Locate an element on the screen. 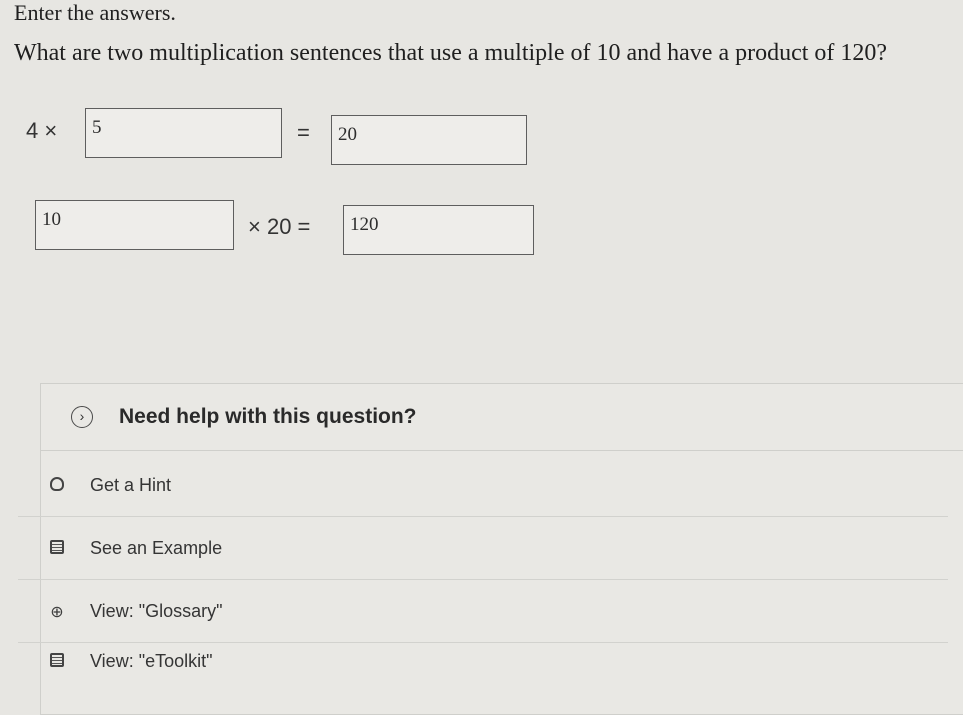 This screenshot has width=963, height=715. help-toggle-row: › Need help with this question? is located at coordinates (502, 417).